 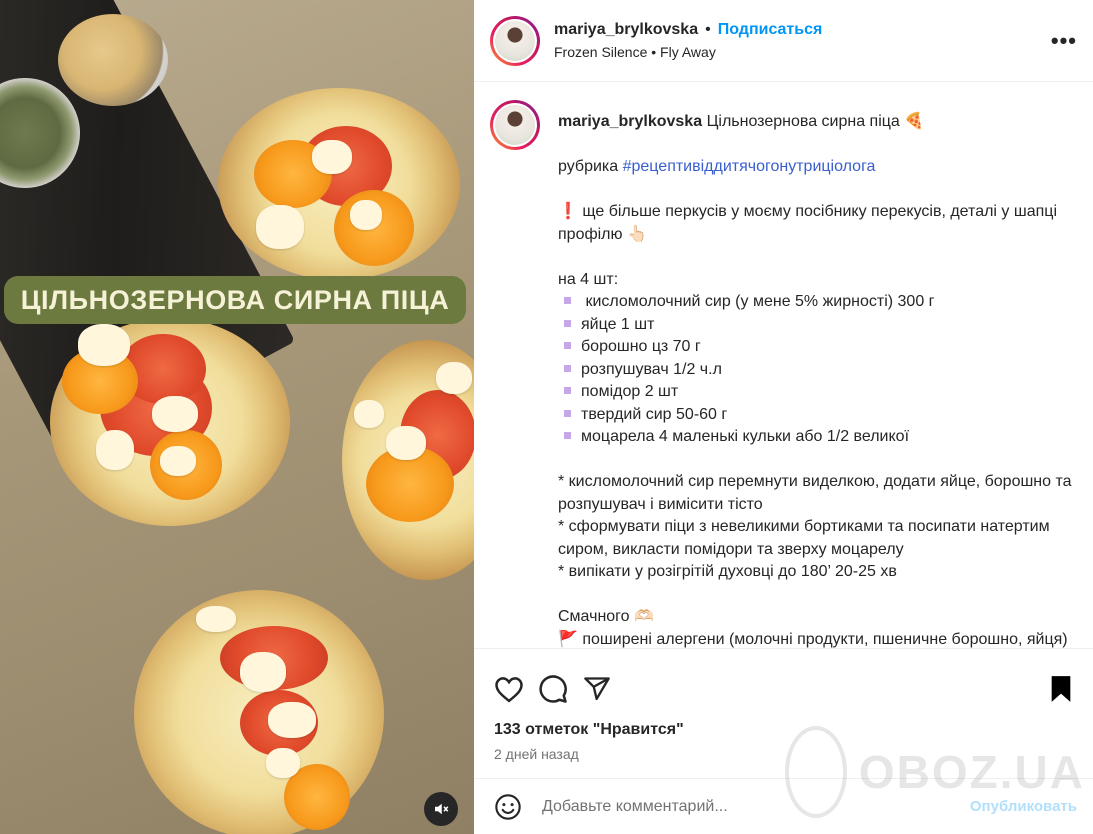 I want to click on comment-icon, so click(x=553, y=689).